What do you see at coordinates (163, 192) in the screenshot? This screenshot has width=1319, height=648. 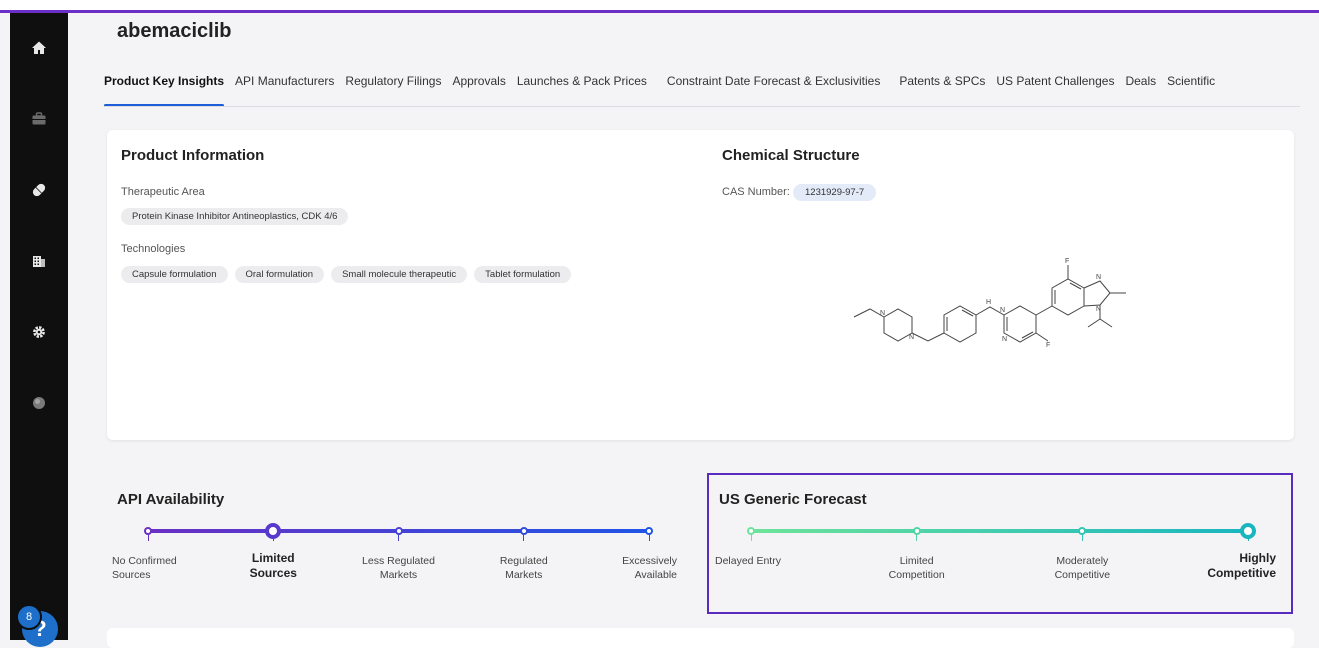 I see `therapeutic-area-label: Therapeutic Area` at bounding box center [163, 192].